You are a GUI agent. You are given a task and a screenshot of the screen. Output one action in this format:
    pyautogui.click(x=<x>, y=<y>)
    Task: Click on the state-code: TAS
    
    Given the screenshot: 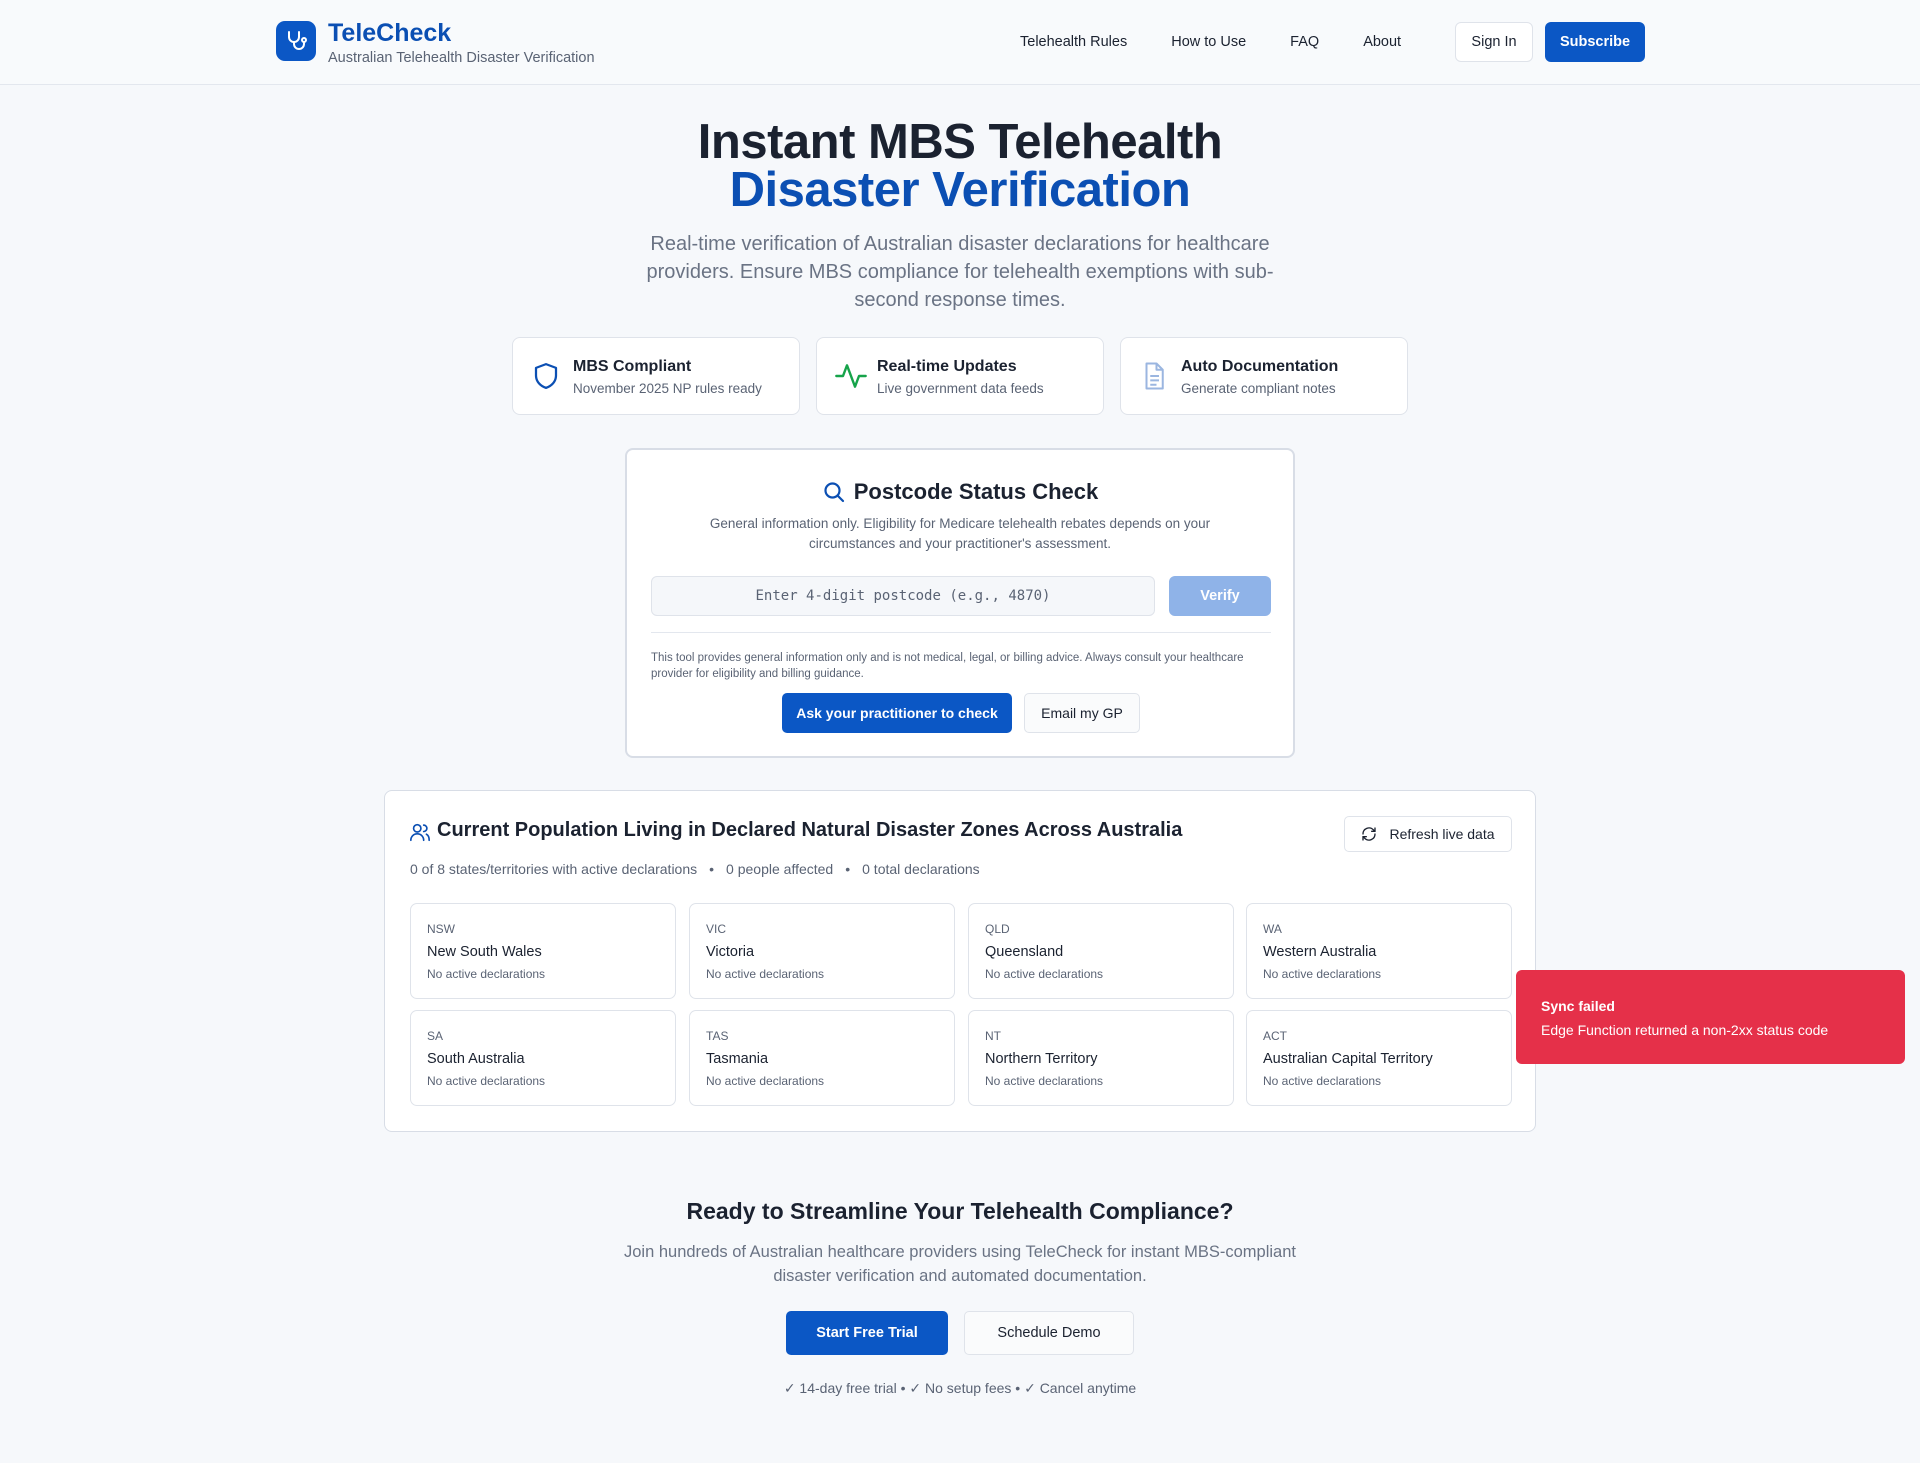 What is the action you would take?
    pyautogui.click(x=717, y=1036)
    